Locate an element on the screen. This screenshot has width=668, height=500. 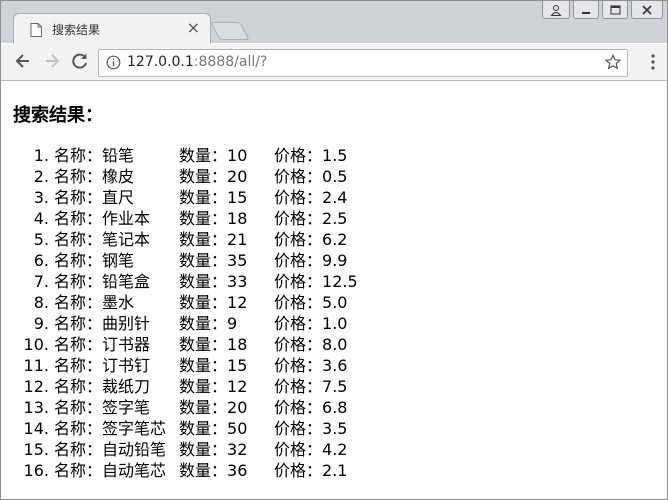
quantity-value: 36 is located at coordinates (237, 470).